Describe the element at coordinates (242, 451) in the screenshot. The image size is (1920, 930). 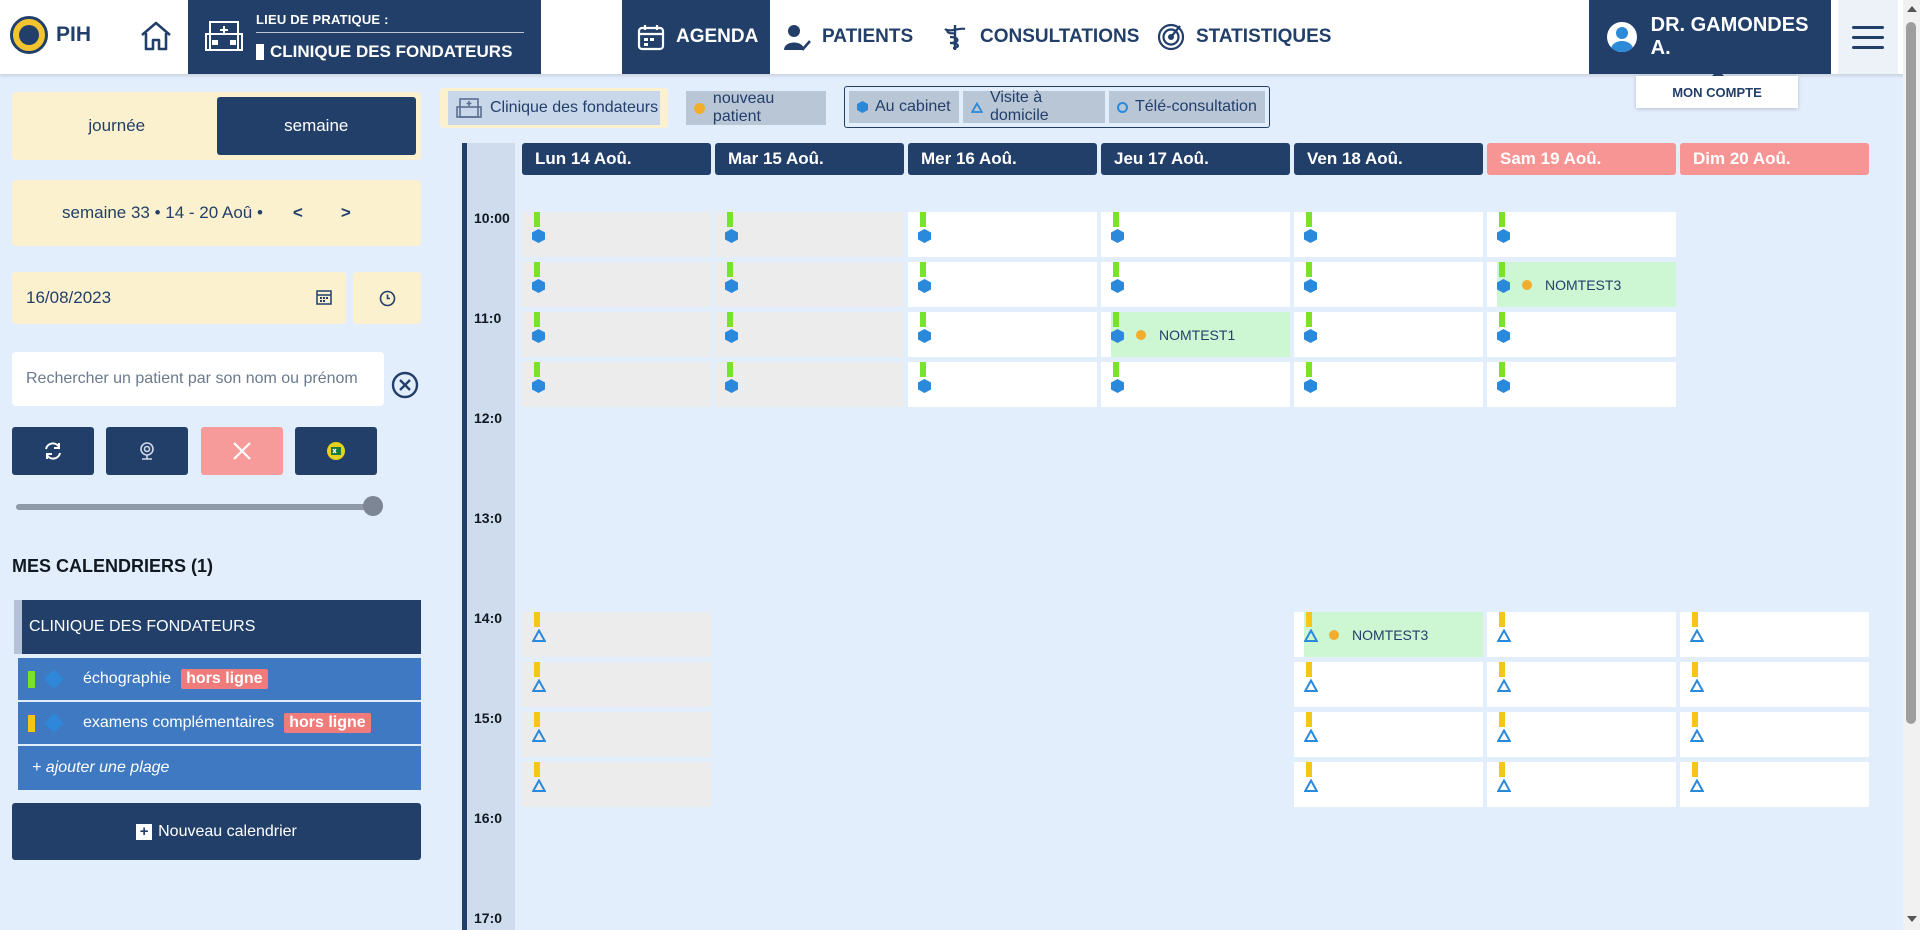
I see `cancel-button` at that location.